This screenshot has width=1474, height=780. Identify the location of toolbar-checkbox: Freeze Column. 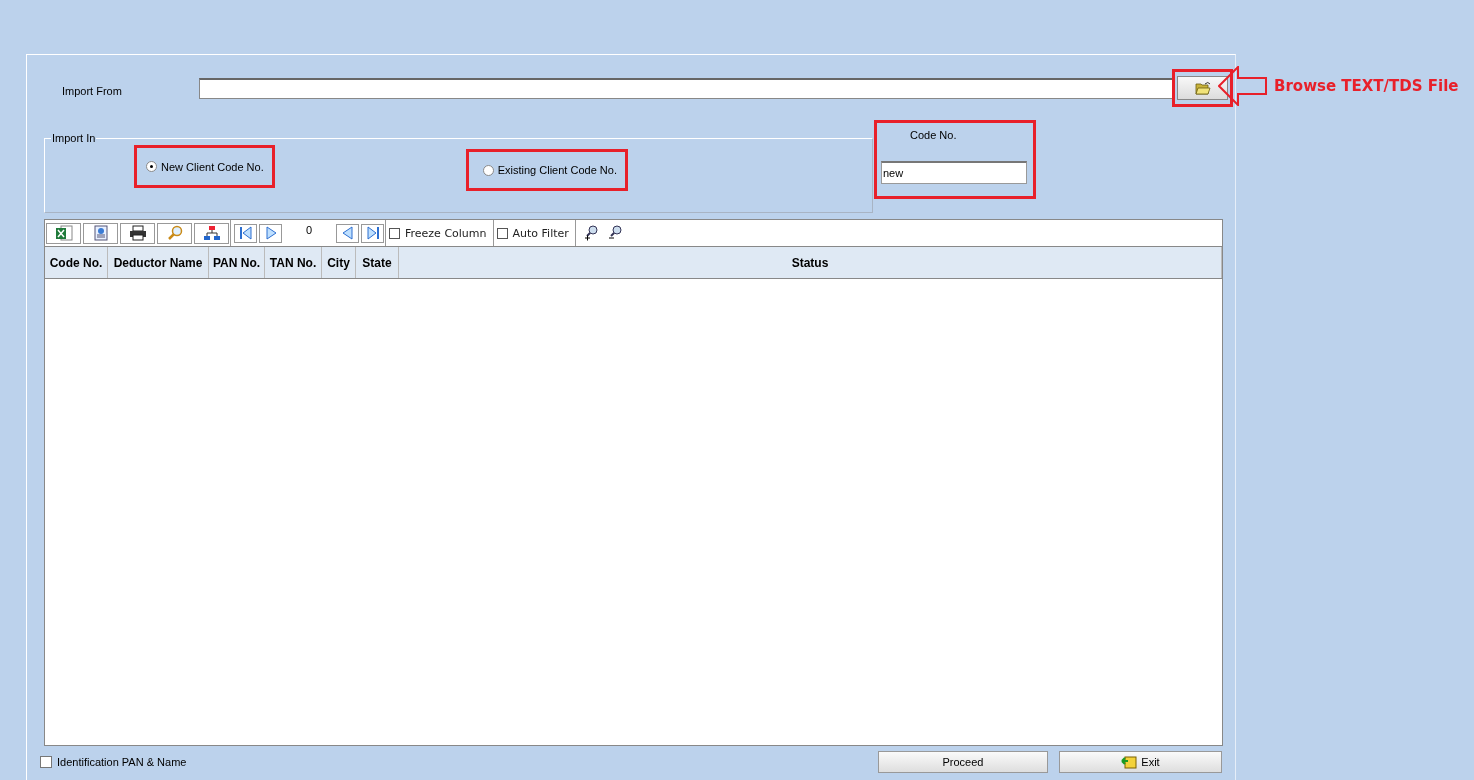
(440, 233).